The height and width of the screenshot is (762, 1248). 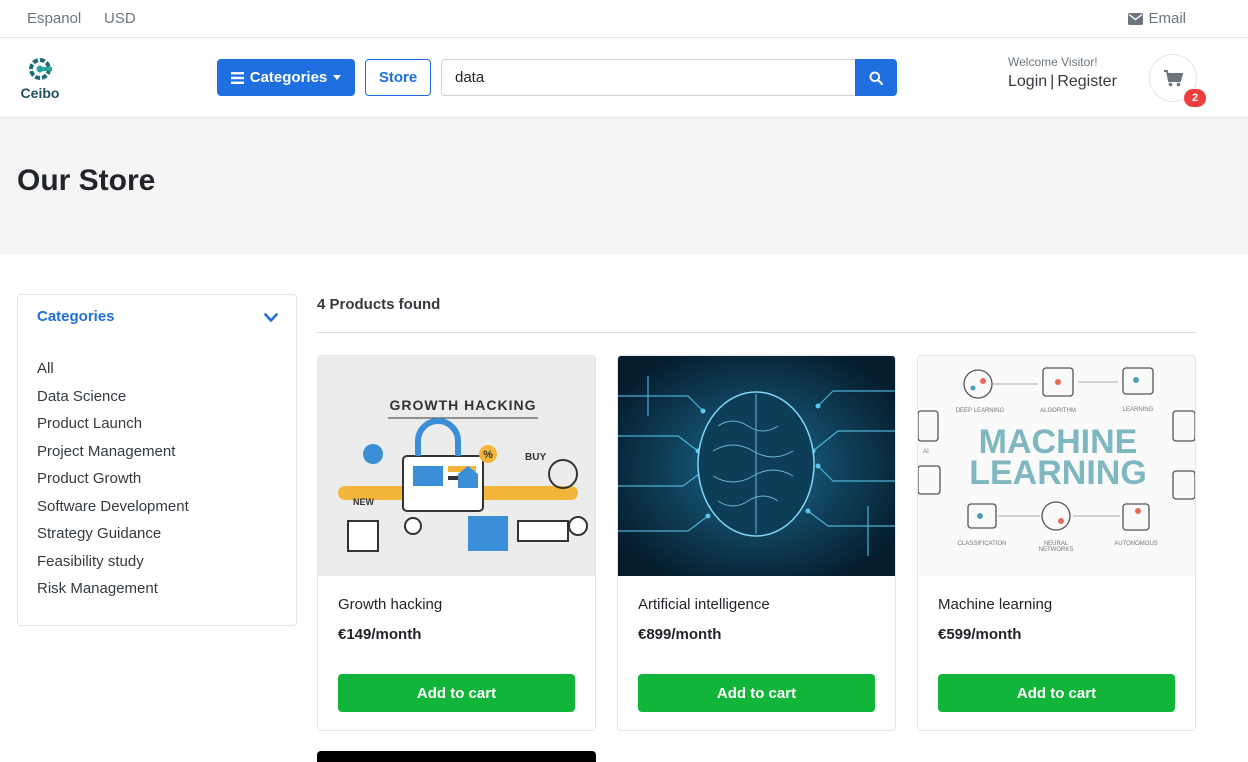 What do you see at coordinates (624, 19) in the screenshot?
I see `top-bar: Espanol USD Email` at bounding box center [624, 19].